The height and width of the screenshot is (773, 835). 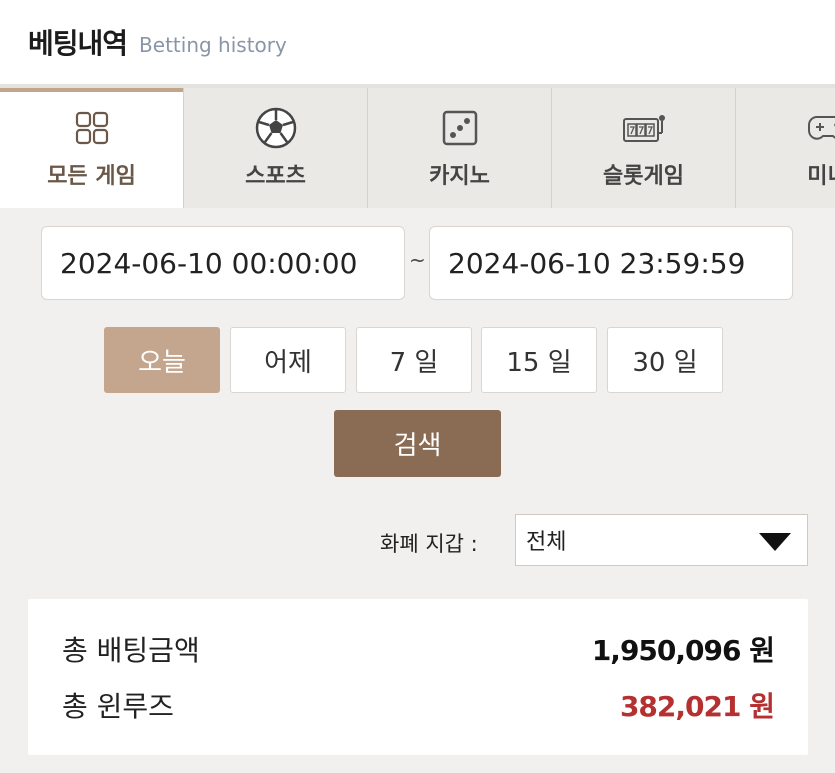 What do you see at coordinates (275, 176) in the screenshot?
I see `tab-label: 스포츠` at bounding box center [275, 176].